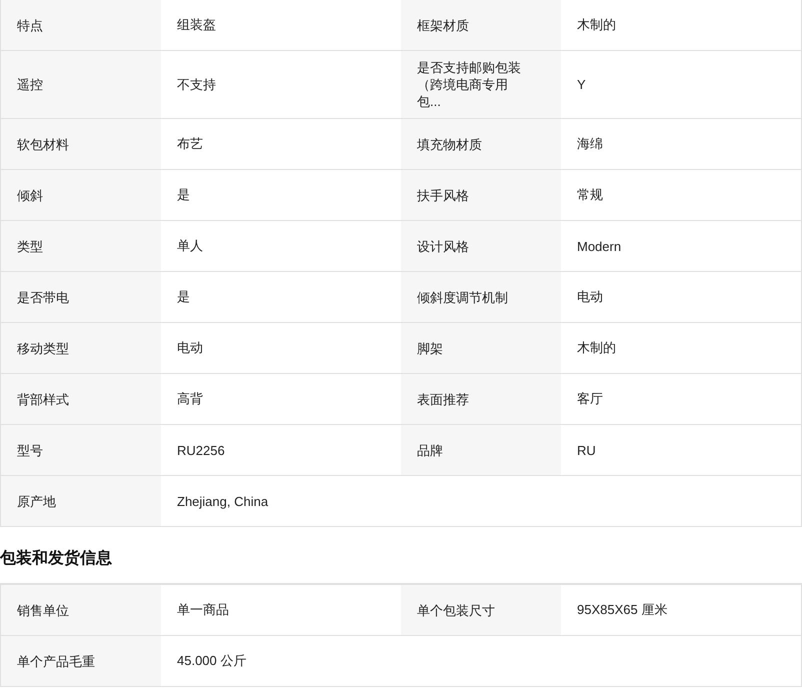 This screenshot has height=688, width=802. Describe the element at coordinates (443, 195) in the screenshot. I see `attribute-label: 扶手风格` at that location.